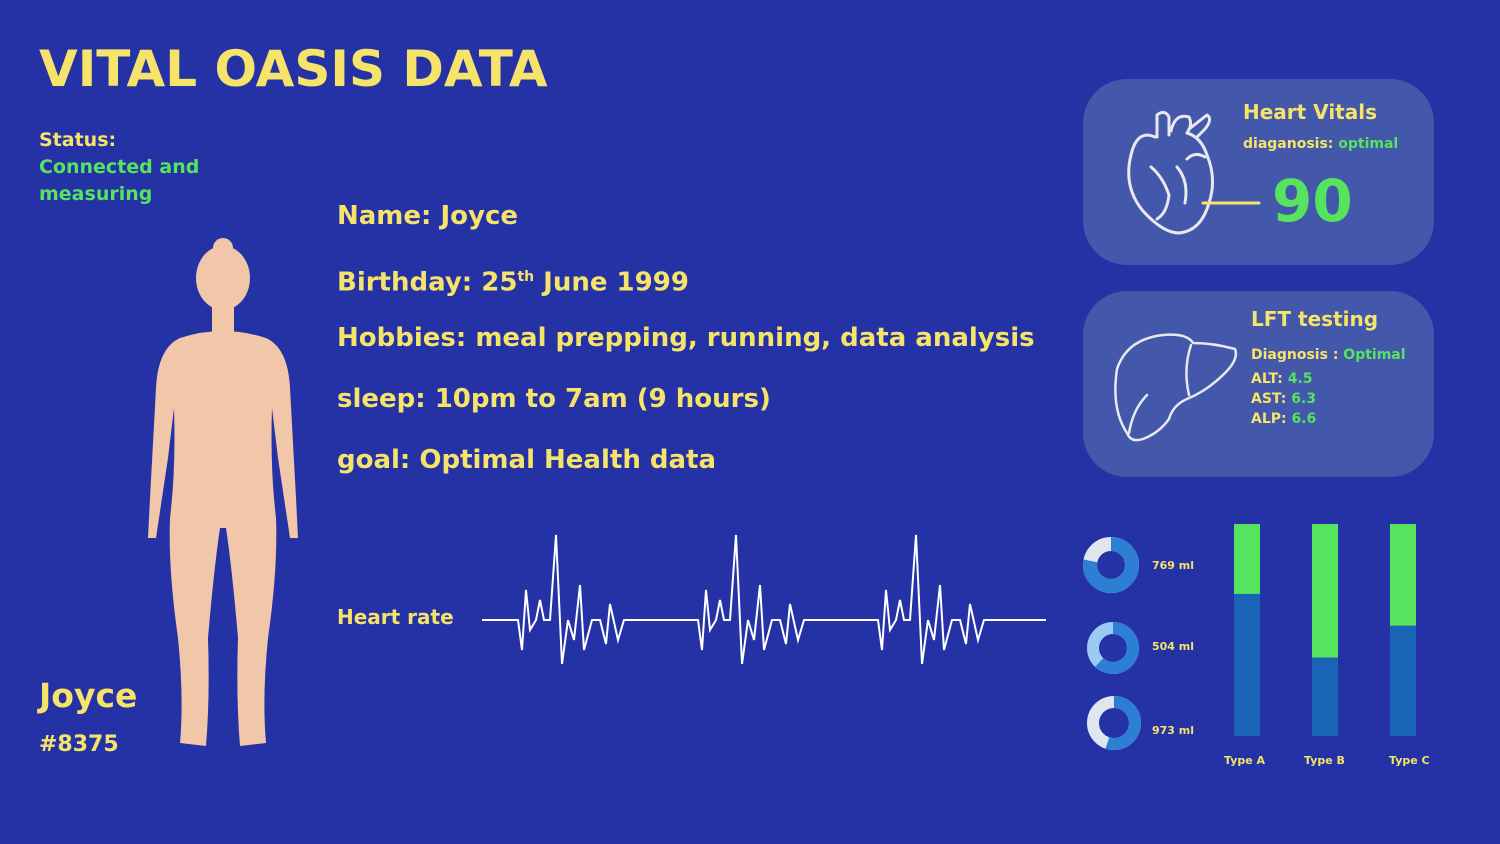  What do you see at coordinates (88, 695) in the screenshot?
I see `patient-name: Joyce` at bounding box center [88, 695].